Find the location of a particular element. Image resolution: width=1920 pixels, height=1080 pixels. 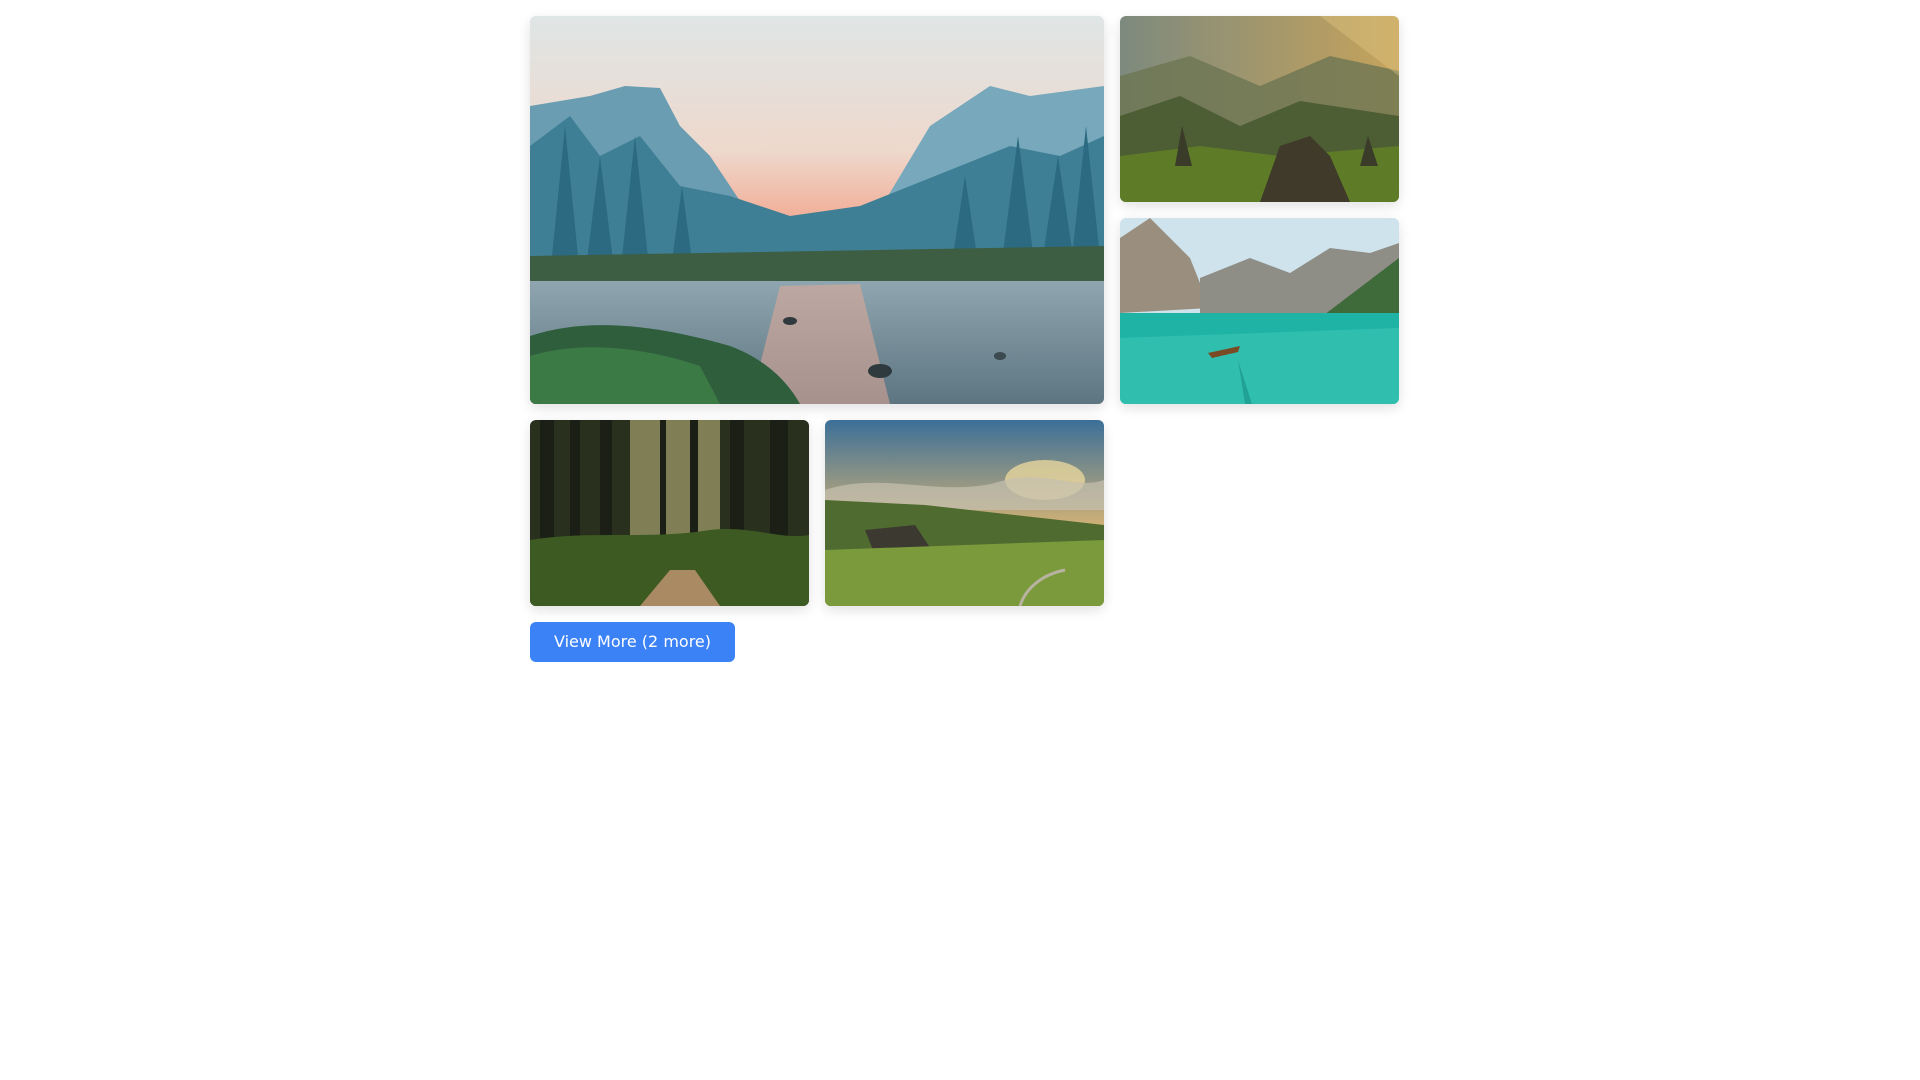

view-more-button: View More (2 more) is located at coordinates (632, 642).